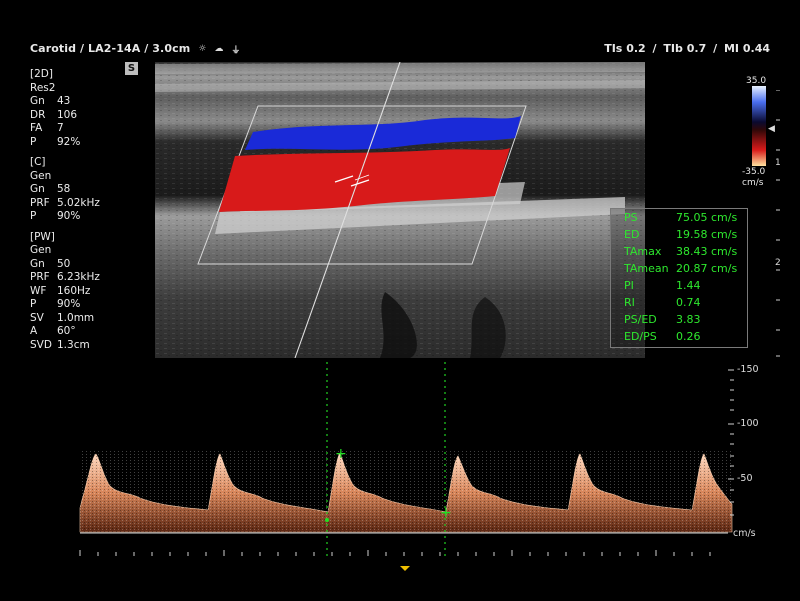  I want to click on measurement-row: PS/ED 3.83, so click(662, 319).